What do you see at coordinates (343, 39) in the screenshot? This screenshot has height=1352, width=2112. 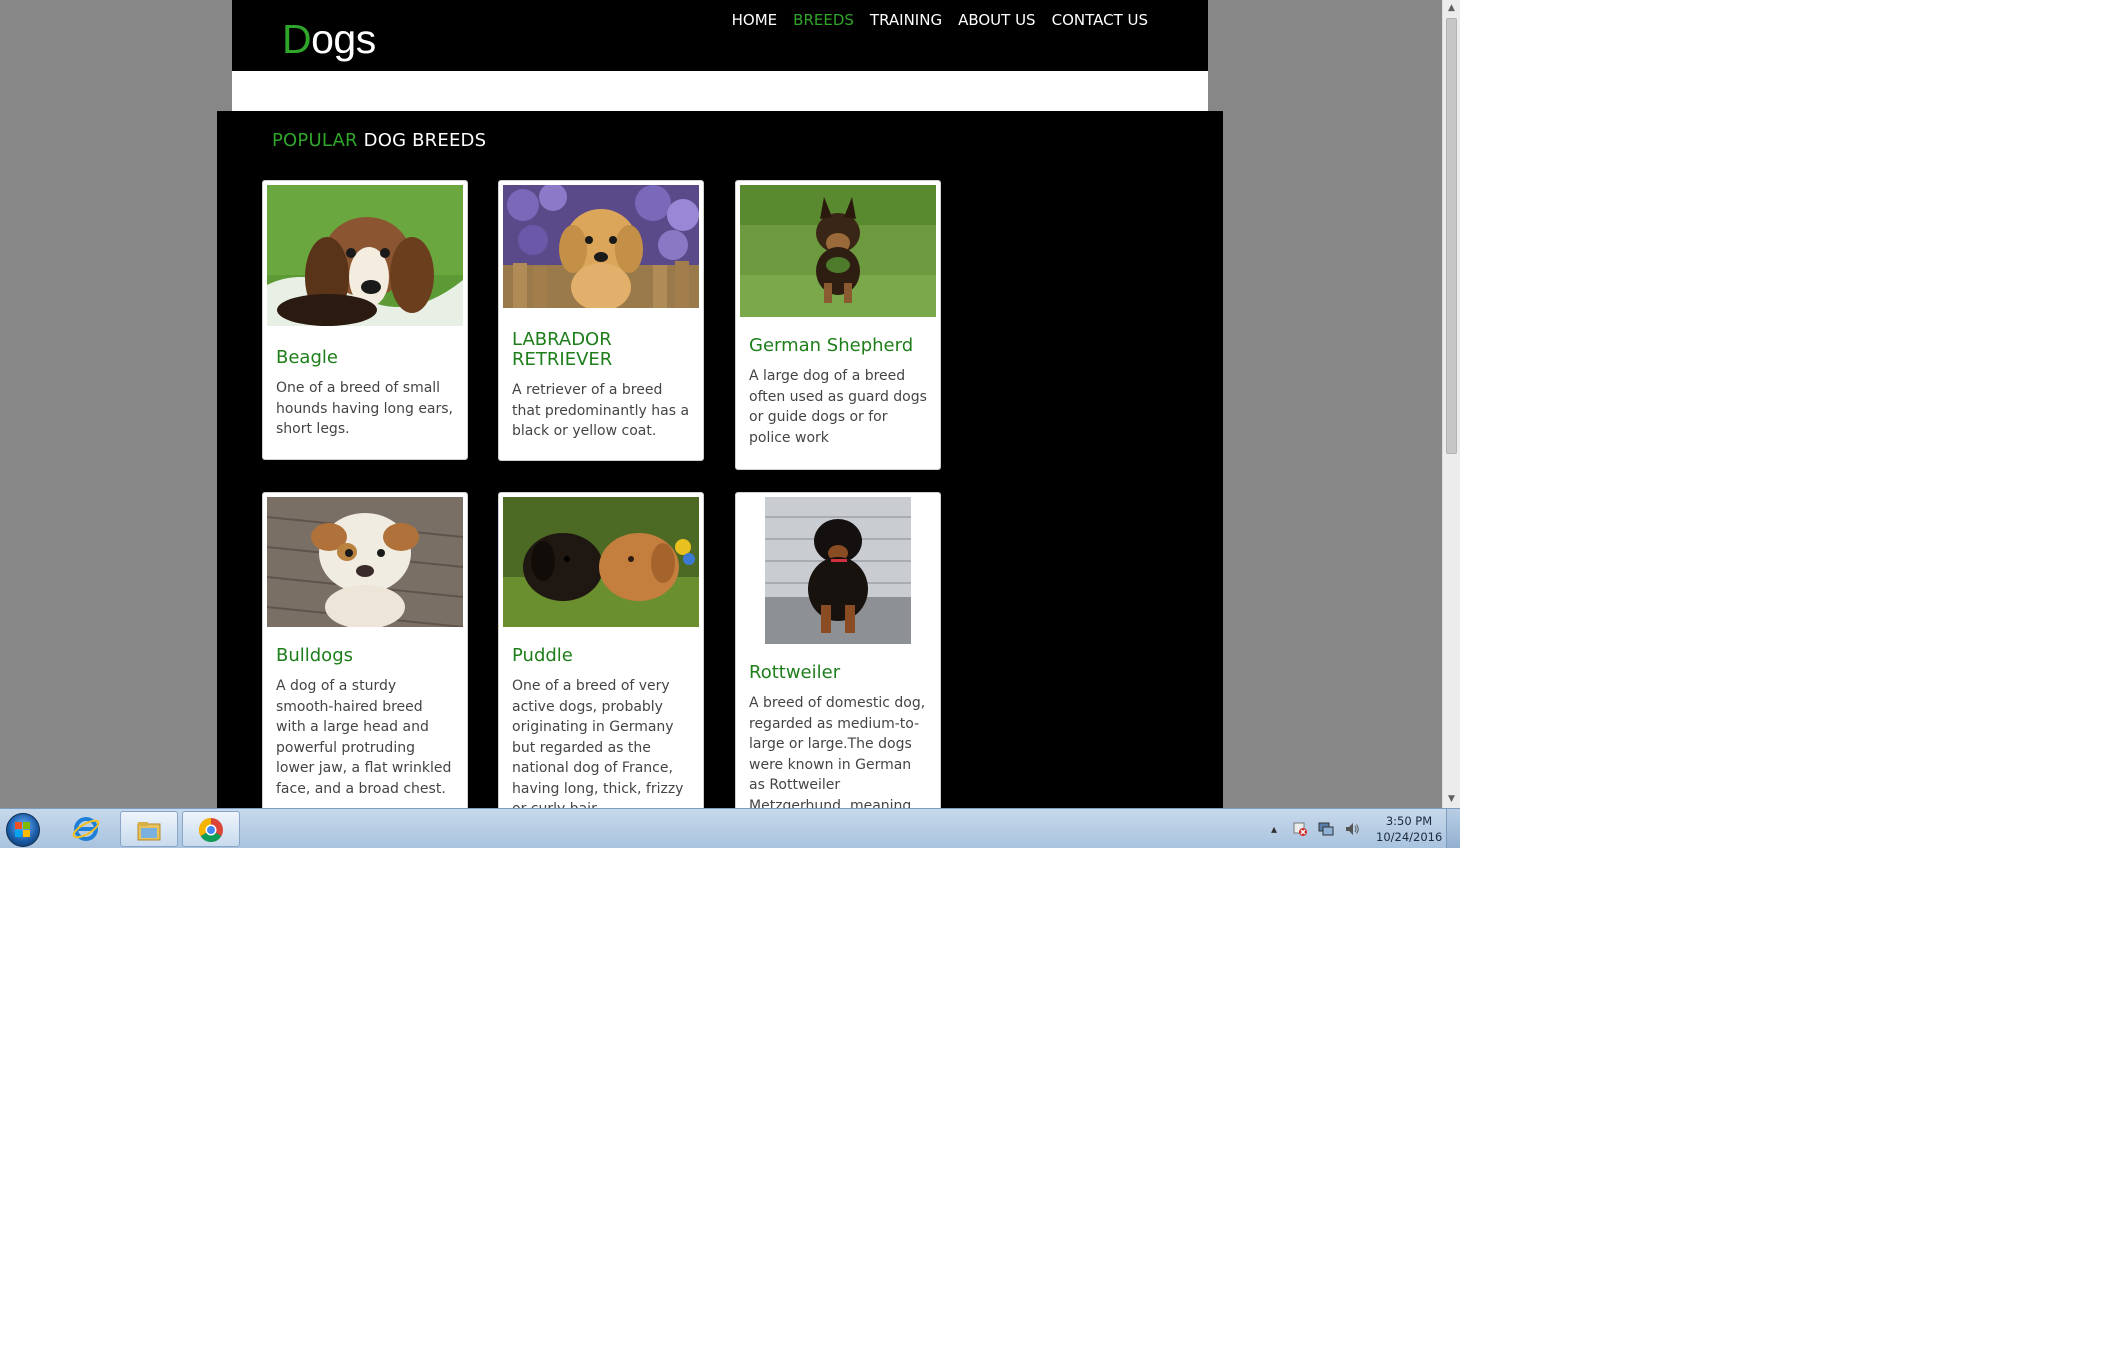 I see `logo-text: ogs` at bounding box center [343, 39].